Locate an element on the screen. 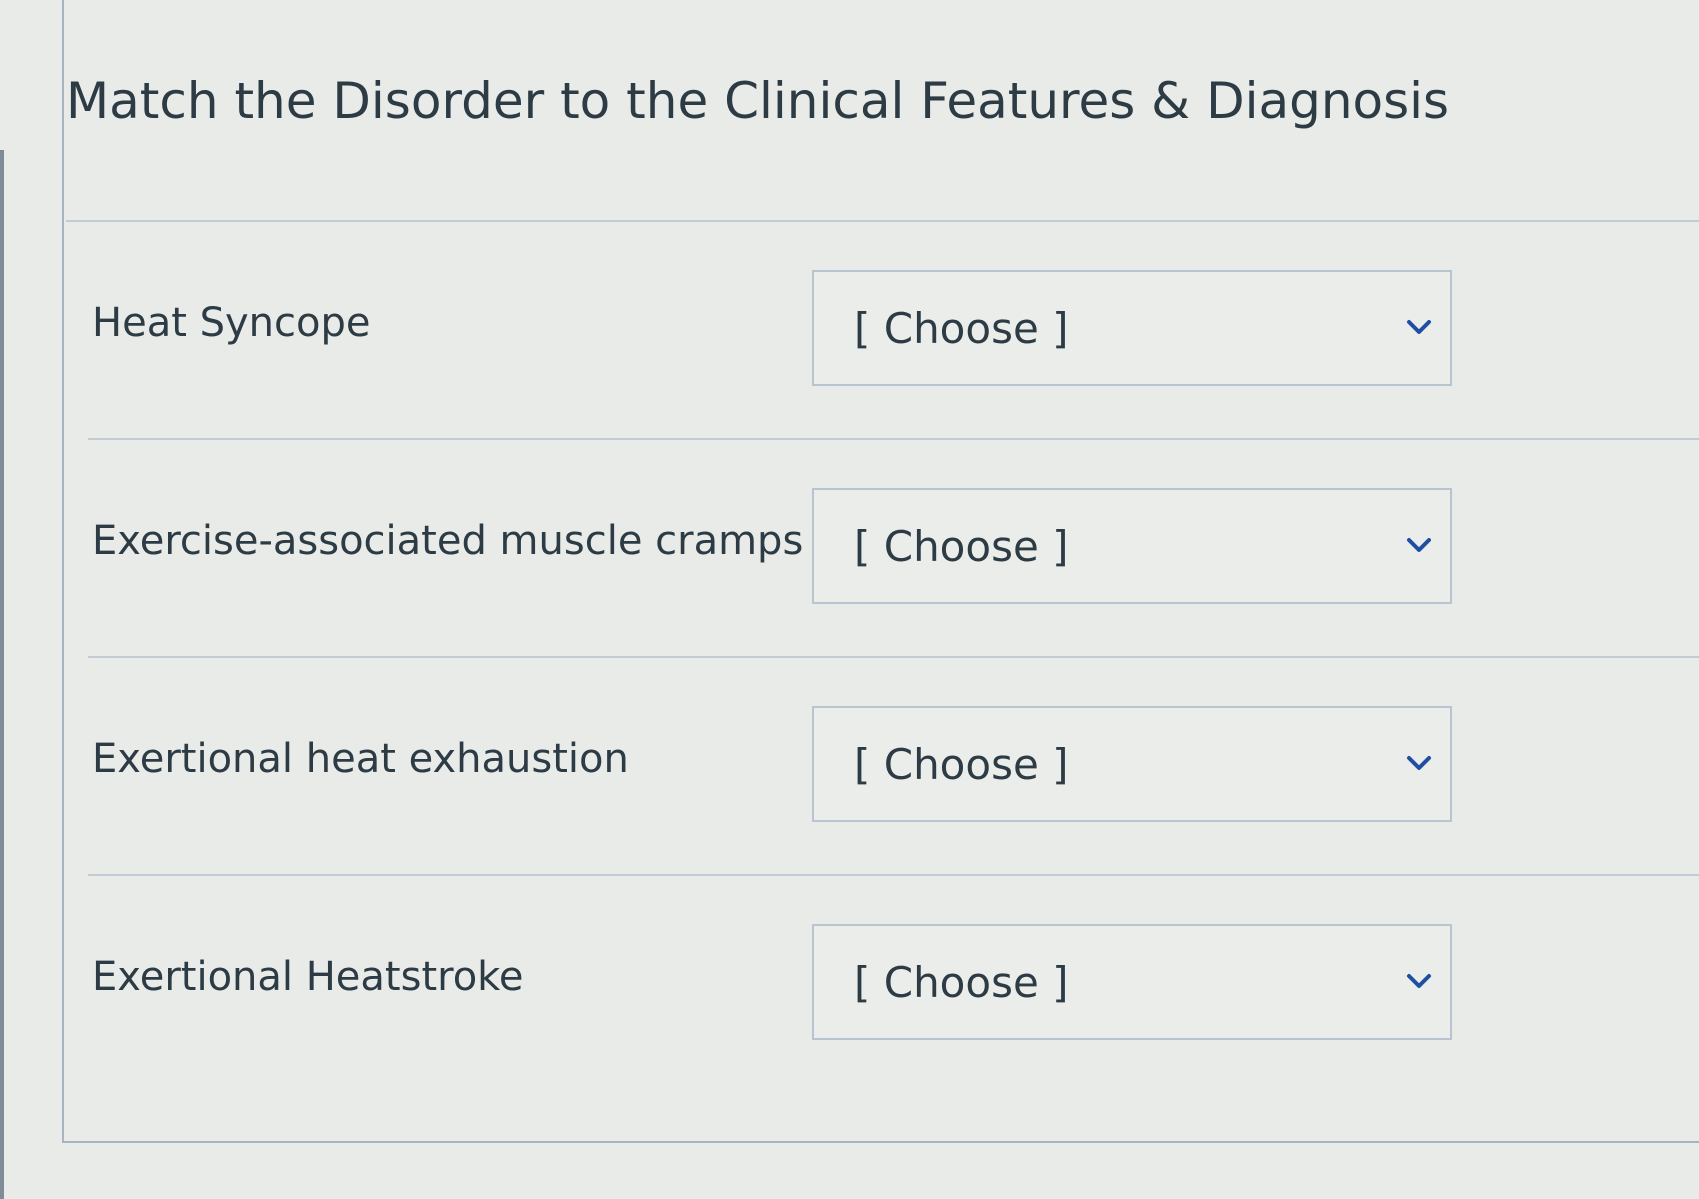  prompt-label: Exercise-associated muscle cramps is located at coordinates (448, 541).